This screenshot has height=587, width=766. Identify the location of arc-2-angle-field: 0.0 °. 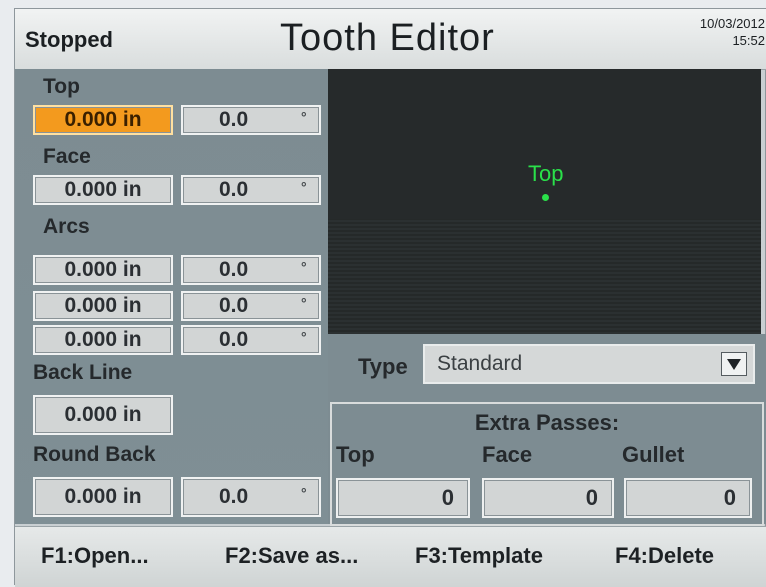
(251, 306).